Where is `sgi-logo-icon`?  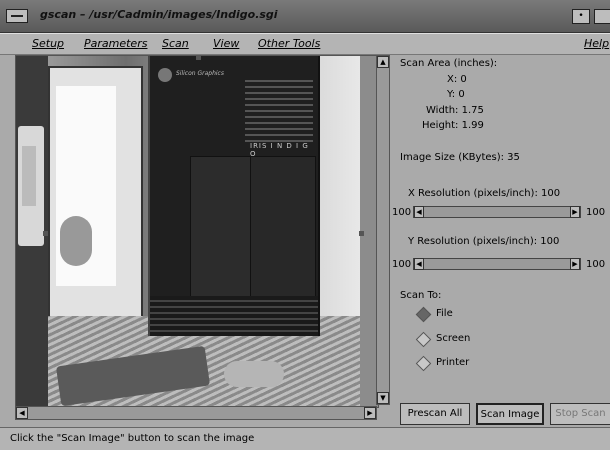
sgi-logo-icon is located at coordinates (165, 75).